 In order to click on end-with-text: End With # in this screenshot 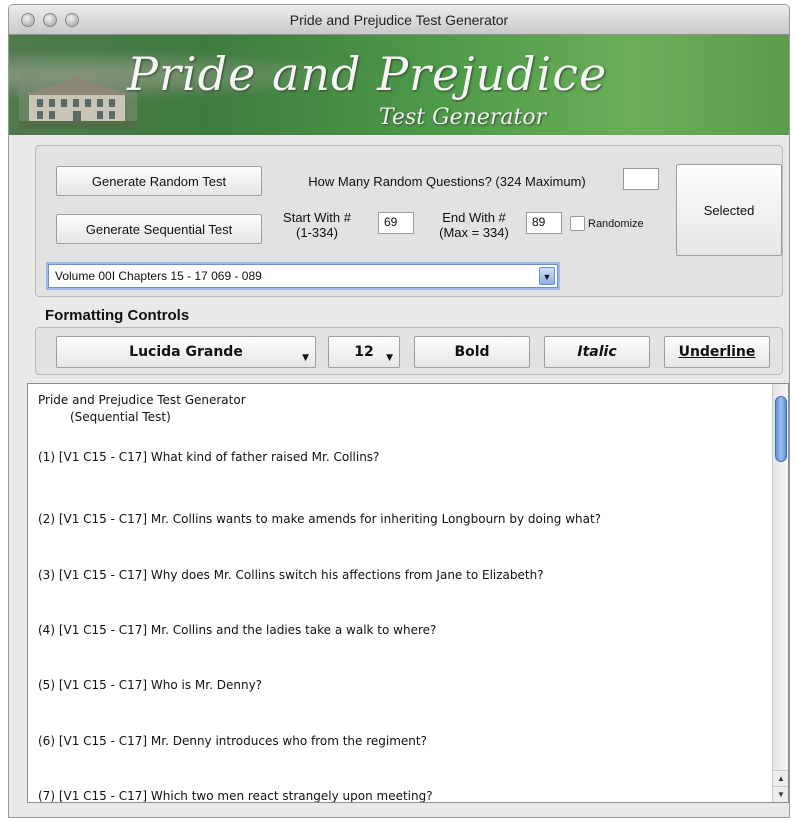, I will do `click(474, 217)`.